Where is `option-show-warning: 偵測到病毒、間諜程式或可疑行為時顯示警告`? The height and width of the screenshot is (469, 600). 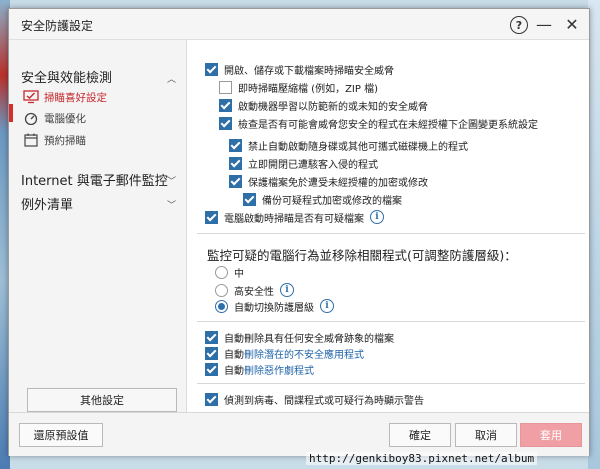
option-show-warning: 偵測到病毒、間諜程式或可疑行為時顯示警告 is located at coordinates (314, 399).